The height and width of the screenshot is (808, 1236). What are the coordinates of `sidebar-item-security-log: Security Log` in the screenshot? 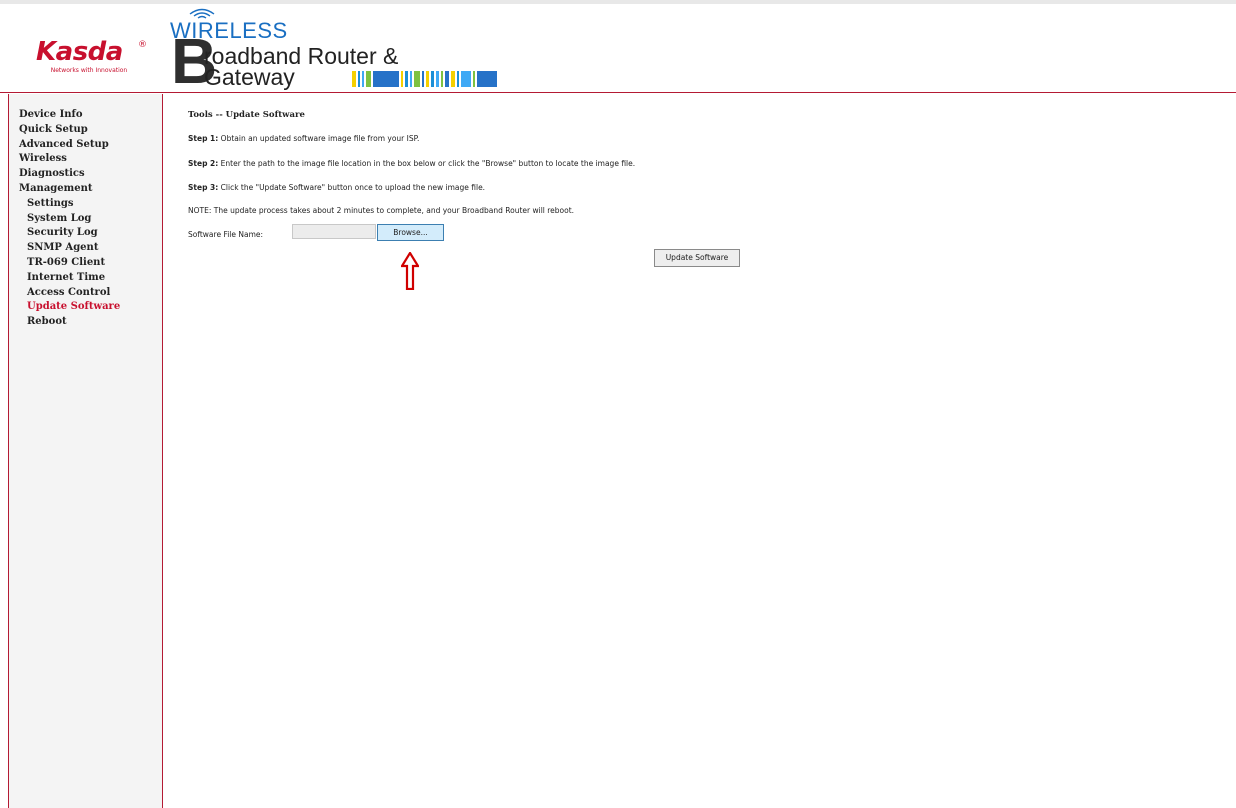 It's located at (69, 233).